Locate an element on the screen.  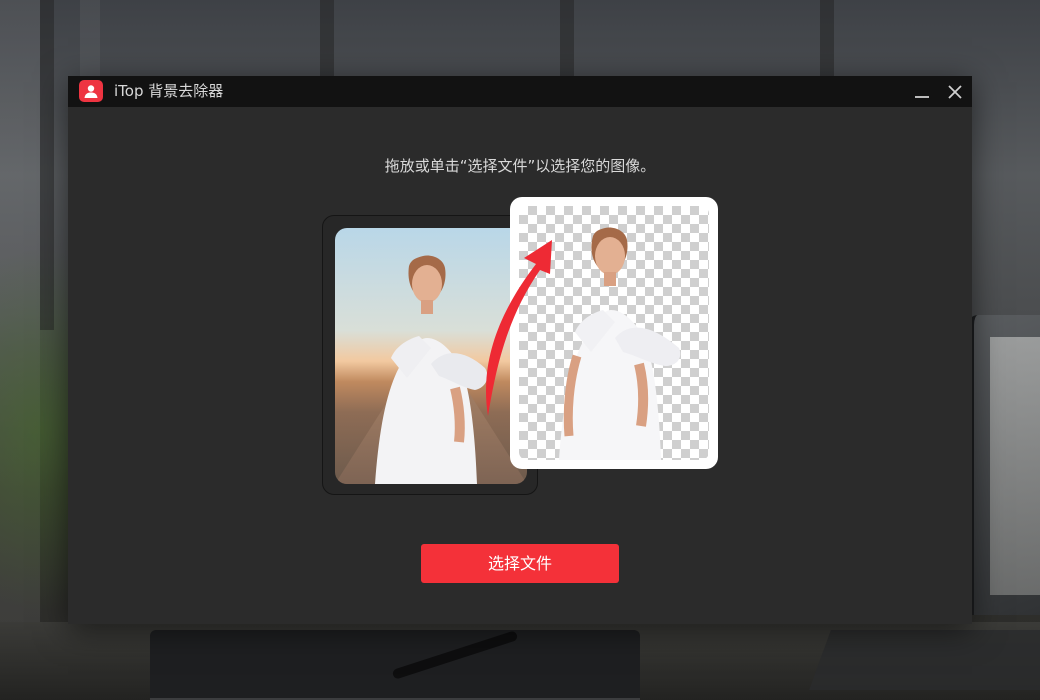
background-keyboard is located at coordinates (924, 660).